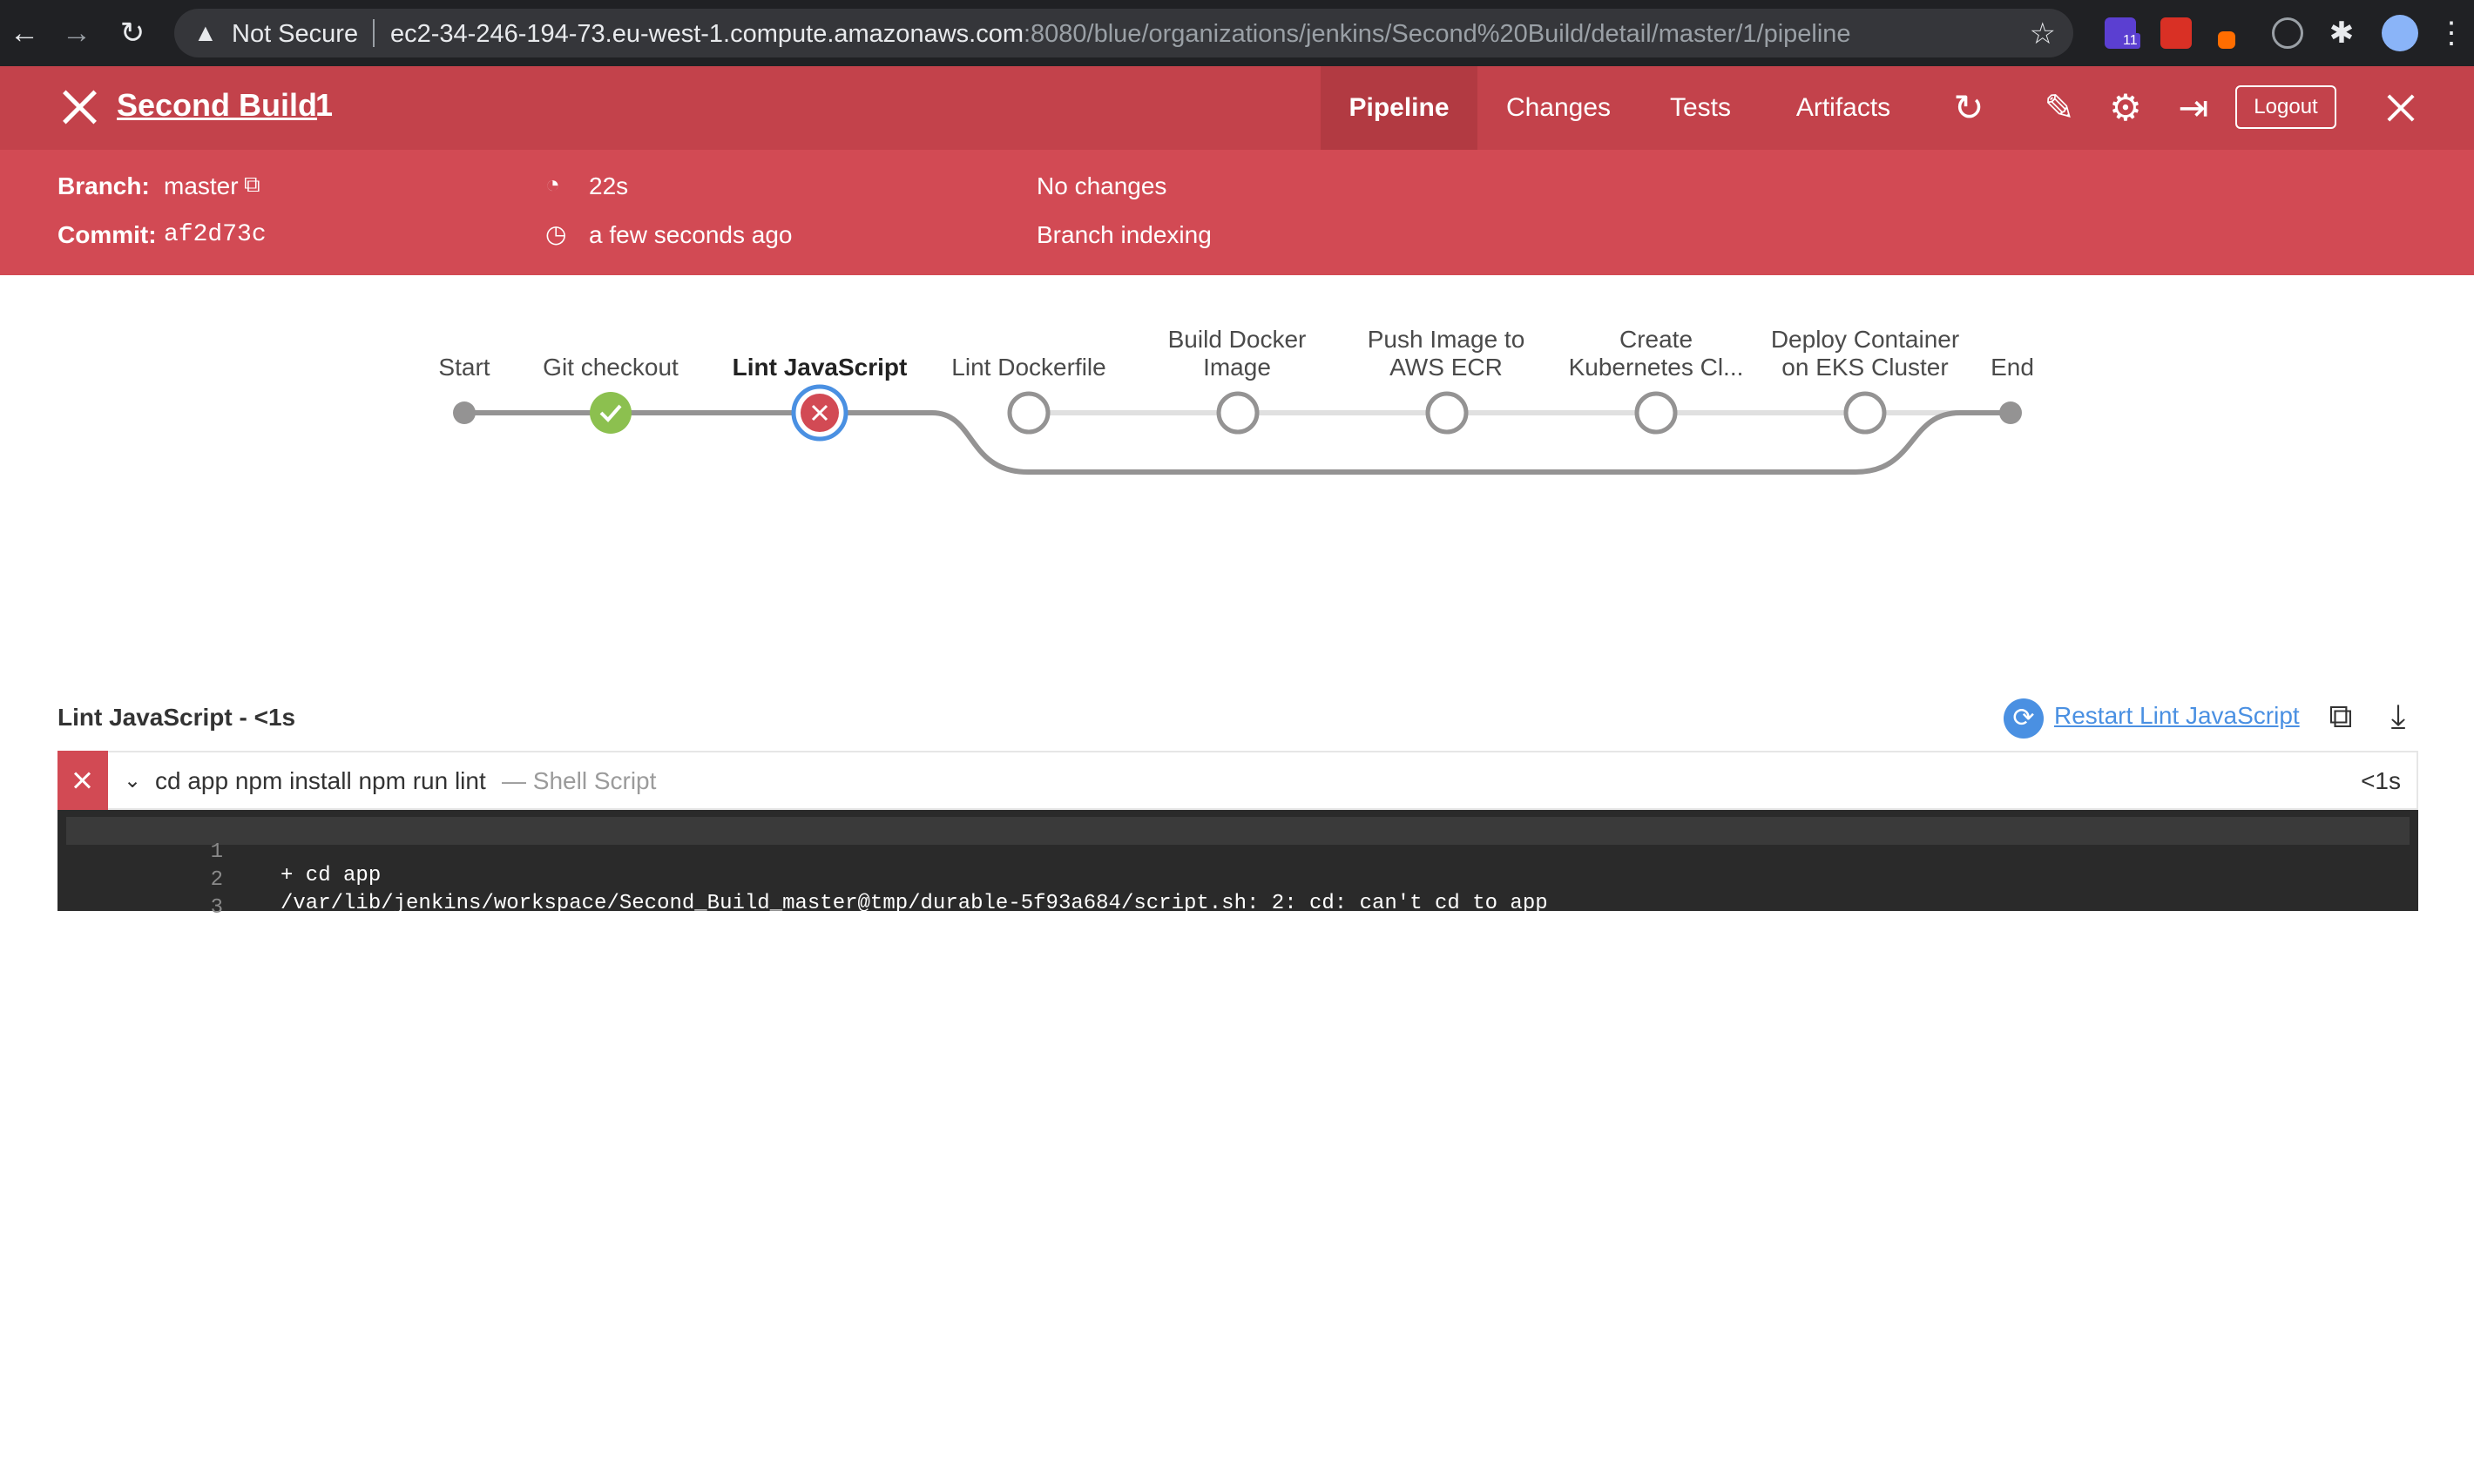 The height and width of the screenshot is (1484, 2474). I want to click on cause-value: Branch indexing, so click(1124, 235).